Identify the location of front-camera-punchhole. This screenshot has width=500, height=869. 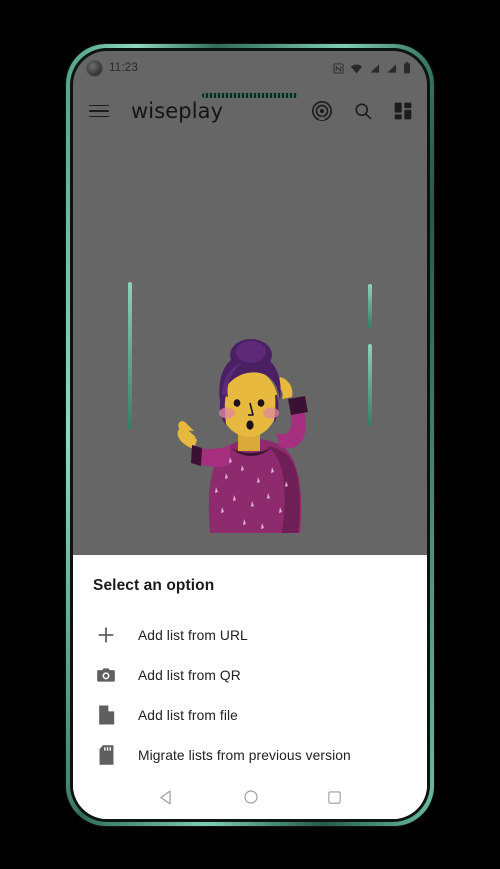
(94, 68).